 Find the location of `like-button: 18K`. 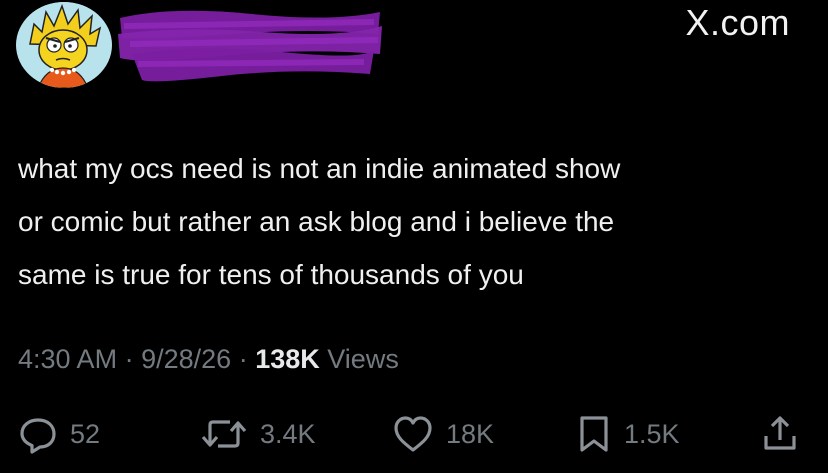

like-button: 18K is located at coordinates (443, 434).